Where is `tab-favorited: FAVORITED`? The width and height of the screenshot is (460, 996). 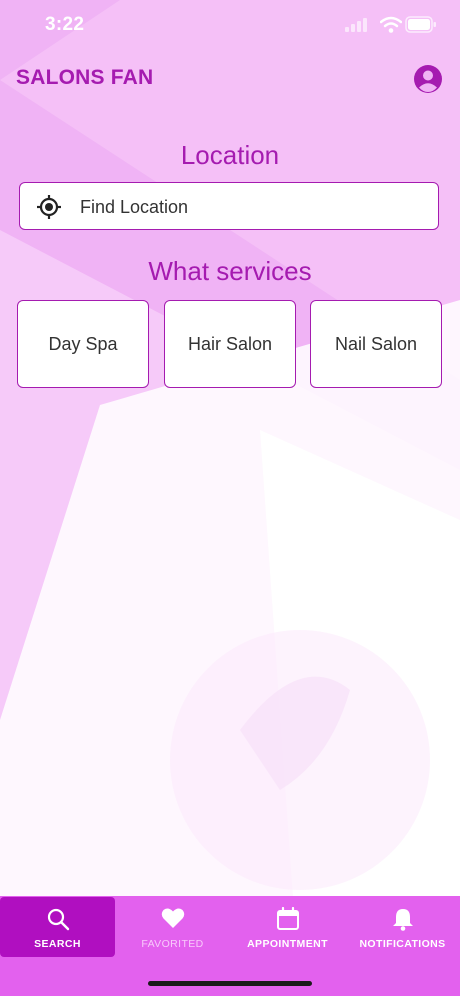
tab-favorited: FAVORITED is located at coordinates (172, 927).